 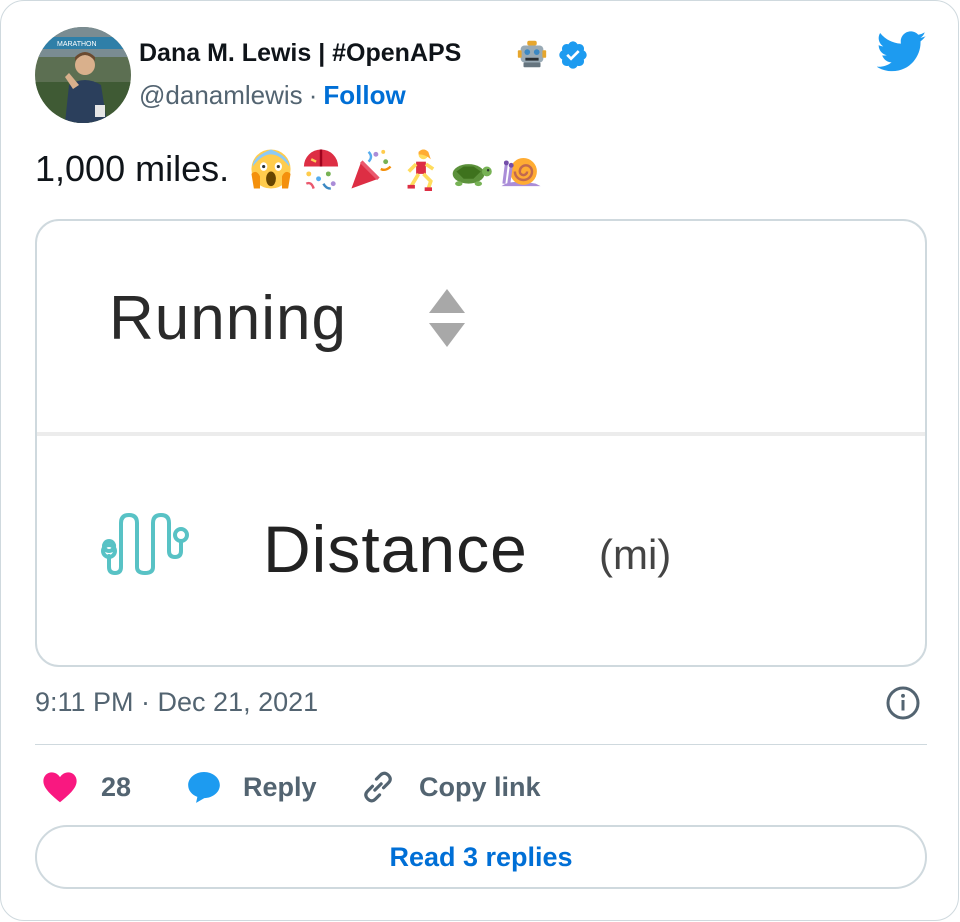 I want to click on info-icon, so click(x=903, y=703).